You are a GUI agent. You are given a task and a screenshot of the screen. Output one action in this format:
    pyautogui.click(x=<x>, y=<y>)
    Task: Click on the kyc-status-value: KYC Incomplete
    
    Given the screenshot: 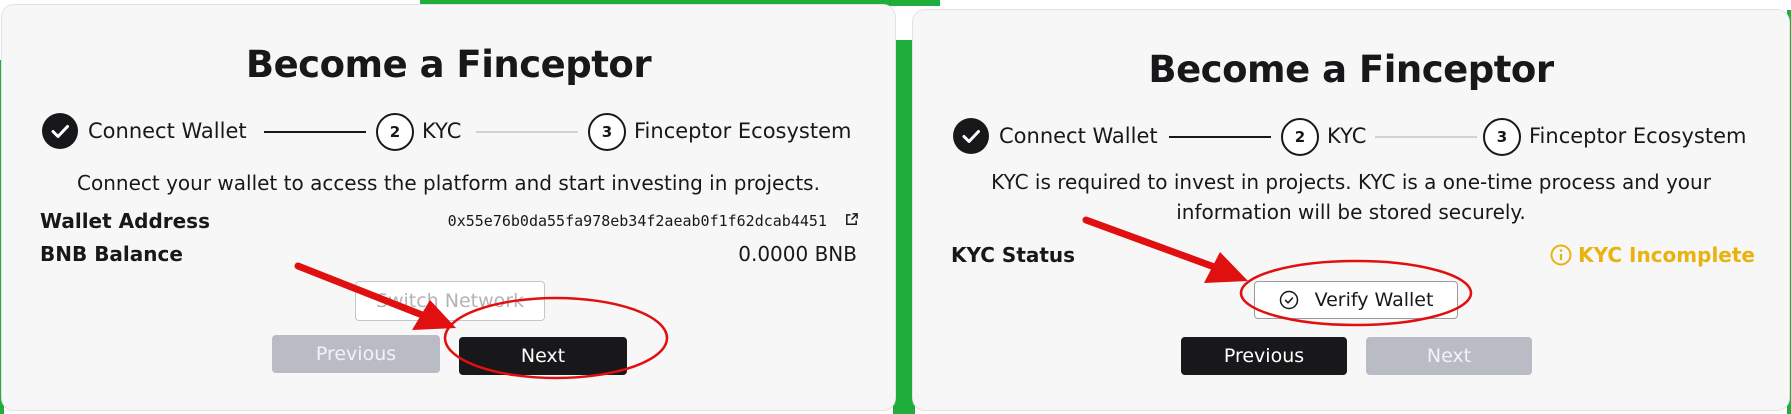 What is the action you would take?
    pyautogui.click(x=1652, y=255)
    